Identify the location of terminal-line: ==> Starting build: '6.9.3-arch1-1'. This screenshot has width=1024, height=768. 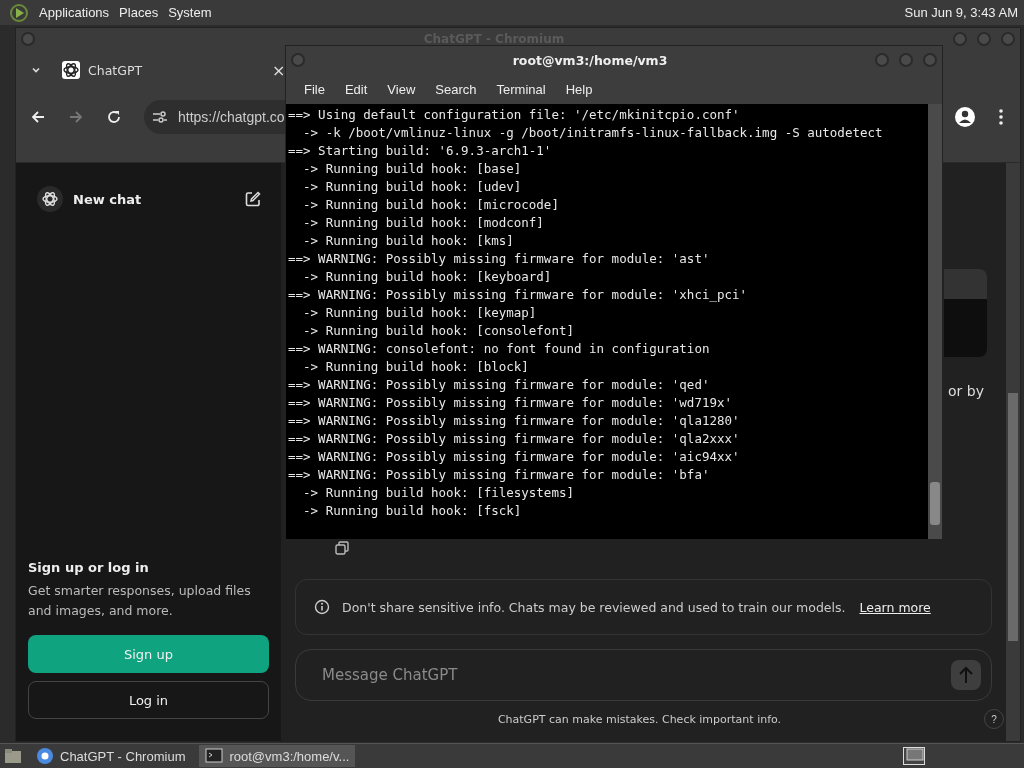
(420, 151).